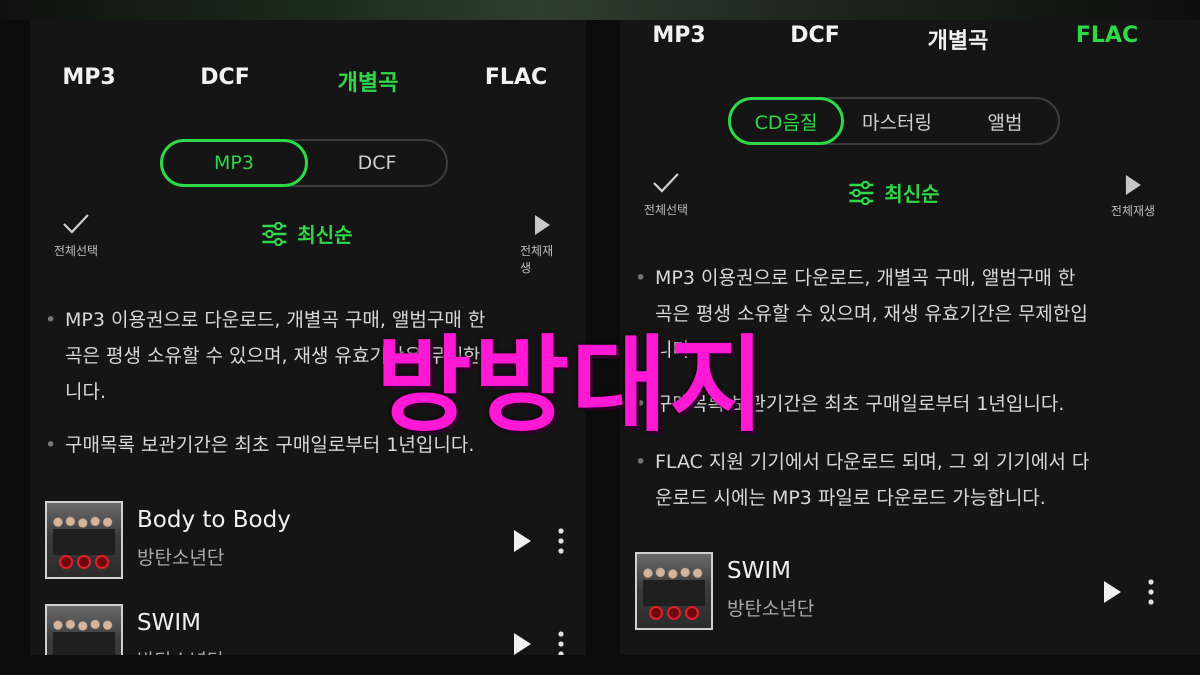  I want to click on segment-dcf: DCF, so click(377, 163).